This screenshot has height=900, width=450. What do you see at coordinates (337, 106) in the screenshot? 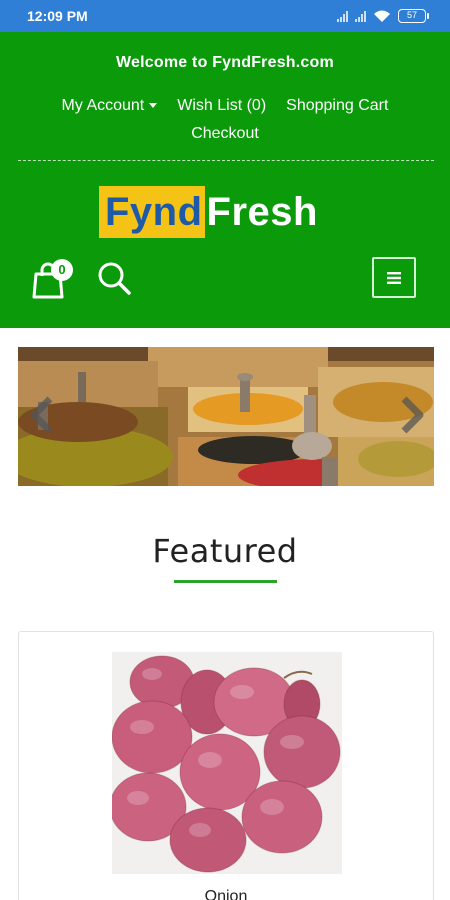
I see `shopping-cart-link: Shopping Cart` at bounding box center [337, 106].